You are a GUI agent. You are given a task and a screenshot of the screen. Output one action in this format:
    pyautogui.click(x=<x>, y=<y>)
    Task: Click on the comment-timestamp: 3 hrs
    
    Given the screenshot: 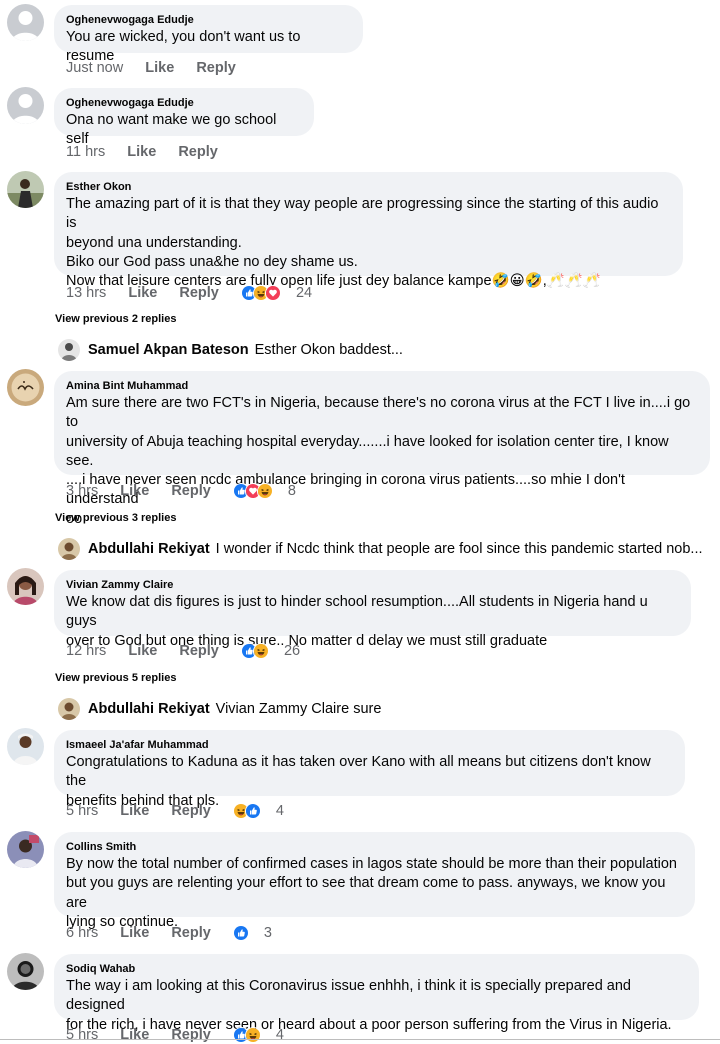 What is the action you would take?
    pyautogui.click(x=82, y=491)
    